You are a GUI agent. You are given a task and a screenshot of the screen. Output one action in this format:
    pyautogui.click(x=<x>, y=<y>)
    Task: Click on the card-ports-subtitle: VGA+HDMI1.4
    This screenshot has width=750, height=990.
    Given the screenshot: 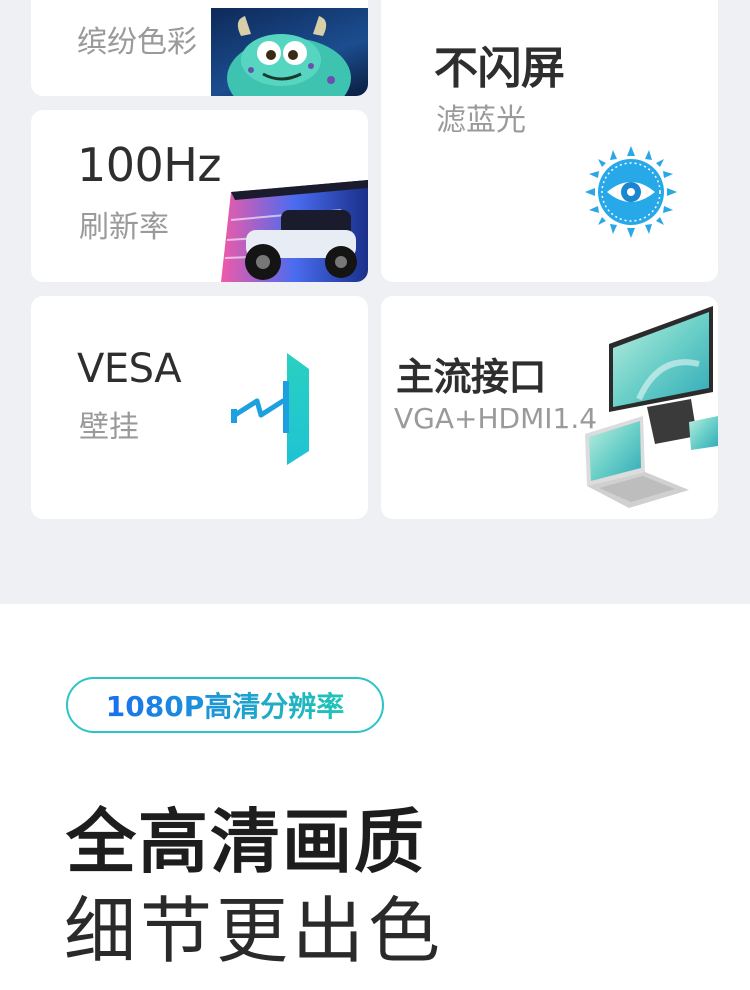 What is the action you would take?
    pyautogui.click(x=496, y=418)
    